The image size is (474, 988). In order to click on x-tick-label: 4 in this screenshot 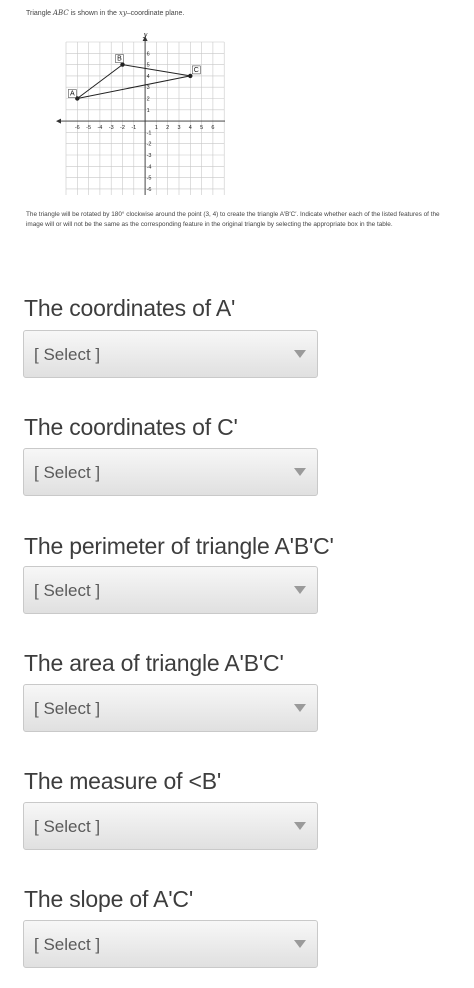, I will do `click(190, 128)`.